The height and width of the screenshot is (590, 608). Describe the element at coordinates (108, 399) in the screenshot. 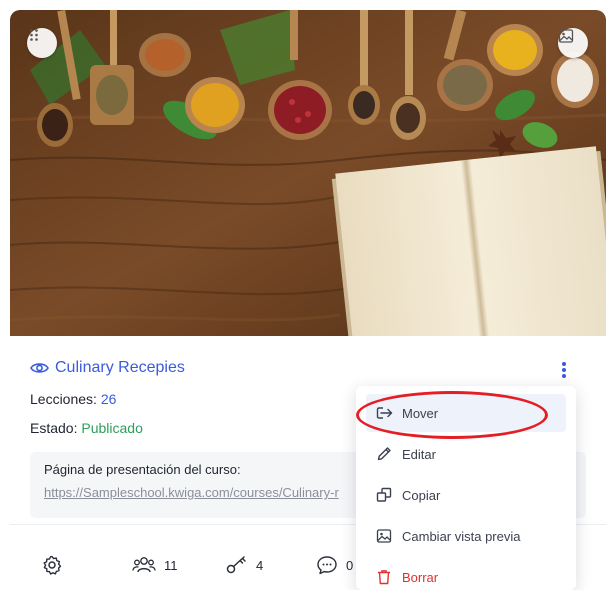

I see `lessons-count: 26` at that location.